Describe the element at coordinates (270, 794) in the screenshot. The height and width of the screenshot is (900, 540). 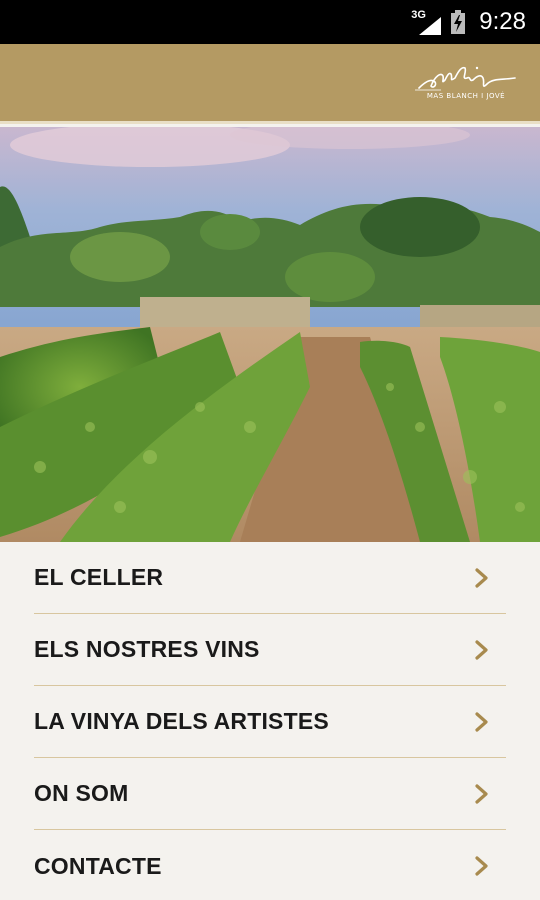
I see `menu-item-on-som: ON SOM` at that location.